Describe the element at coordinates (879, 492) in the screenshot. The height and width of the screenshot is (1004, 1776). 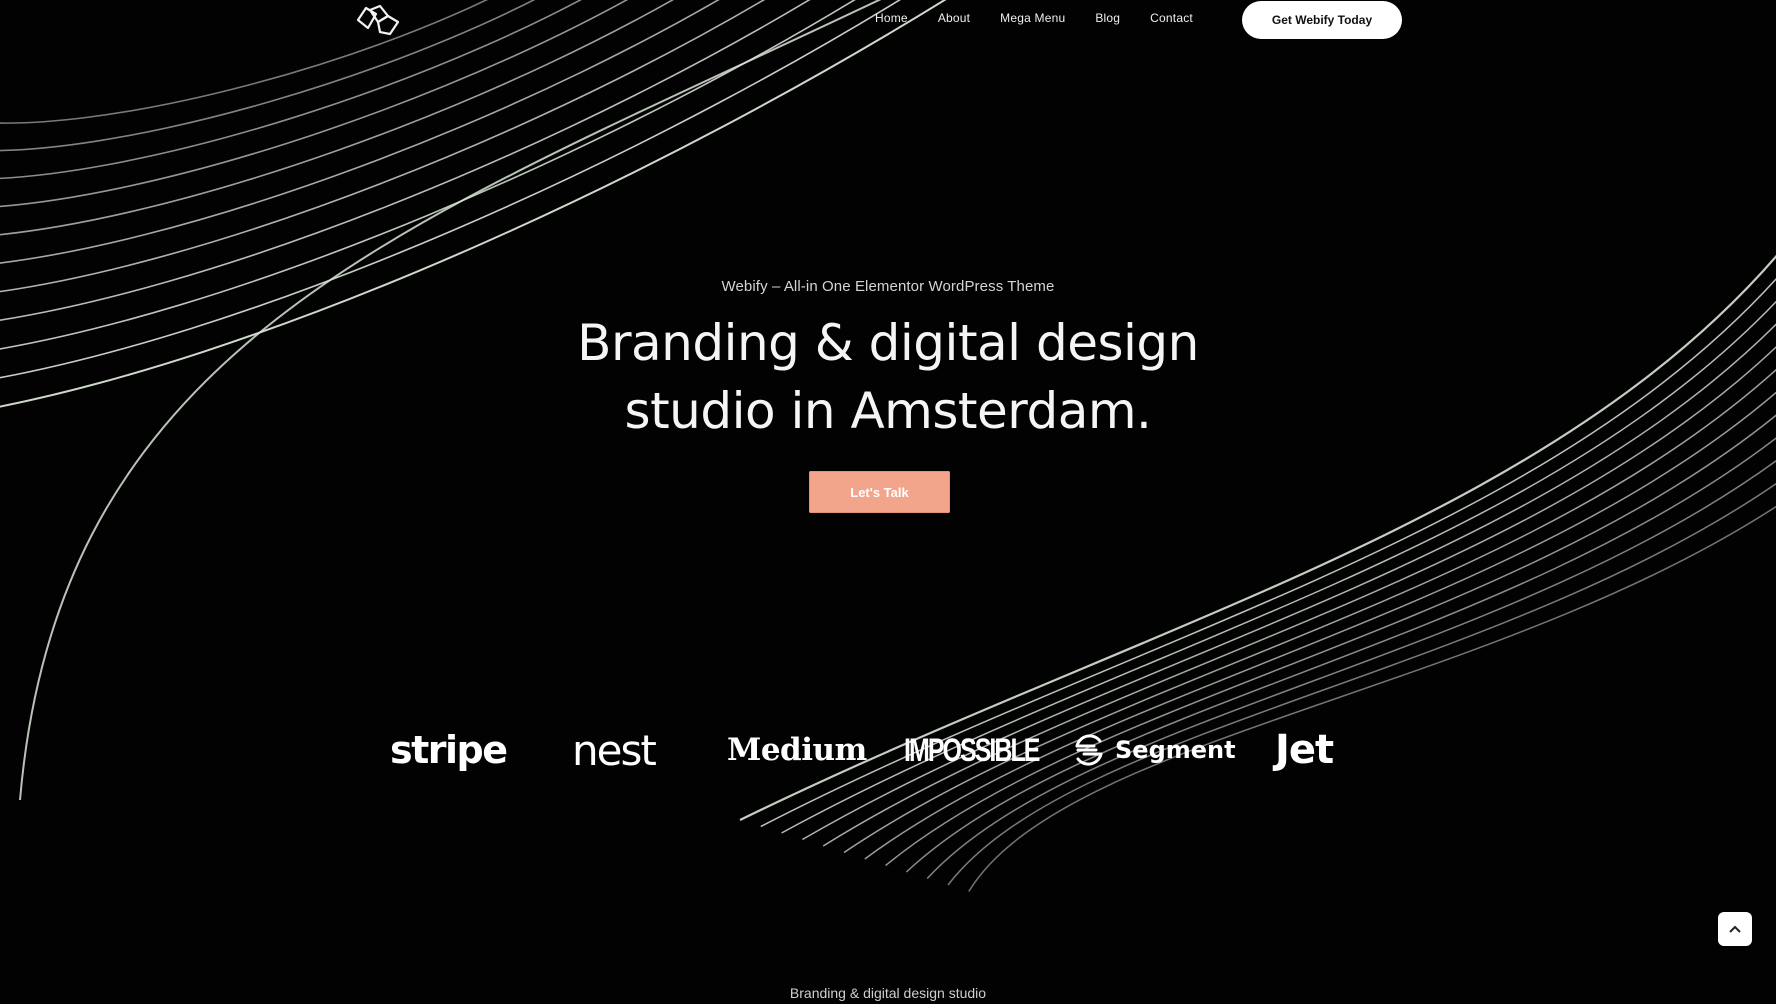
I see `lets-talk-button: Let's Talk` at that location.